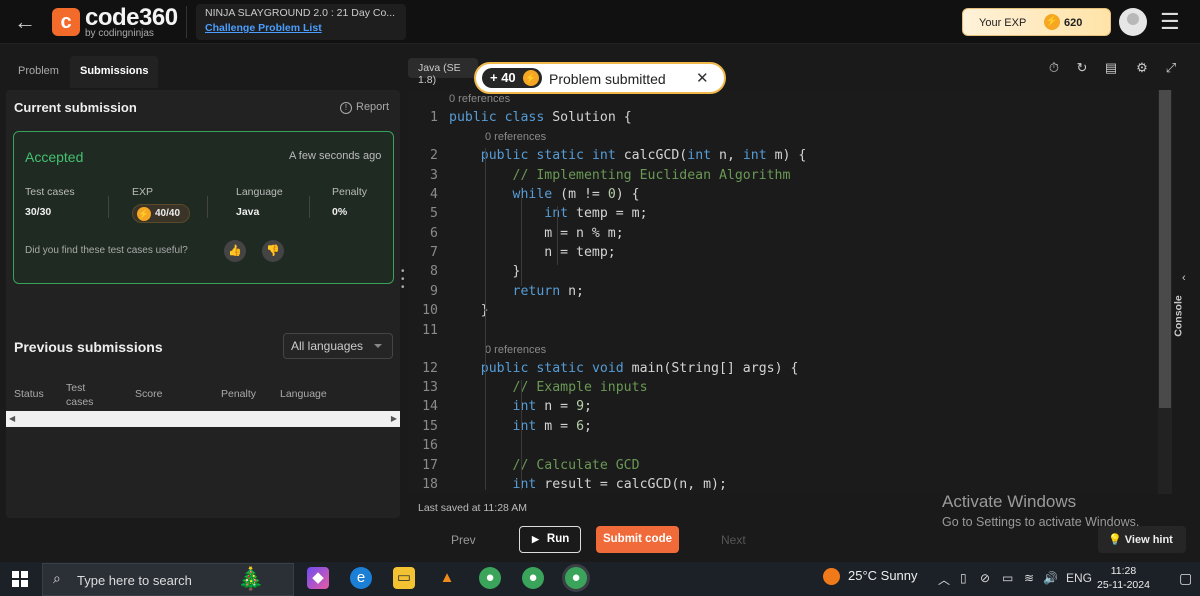 Image resolution: width=1200 pixels, height=596 pixels. I want to click on view-hint-button: 💡 View hint, so click(1142, 539).